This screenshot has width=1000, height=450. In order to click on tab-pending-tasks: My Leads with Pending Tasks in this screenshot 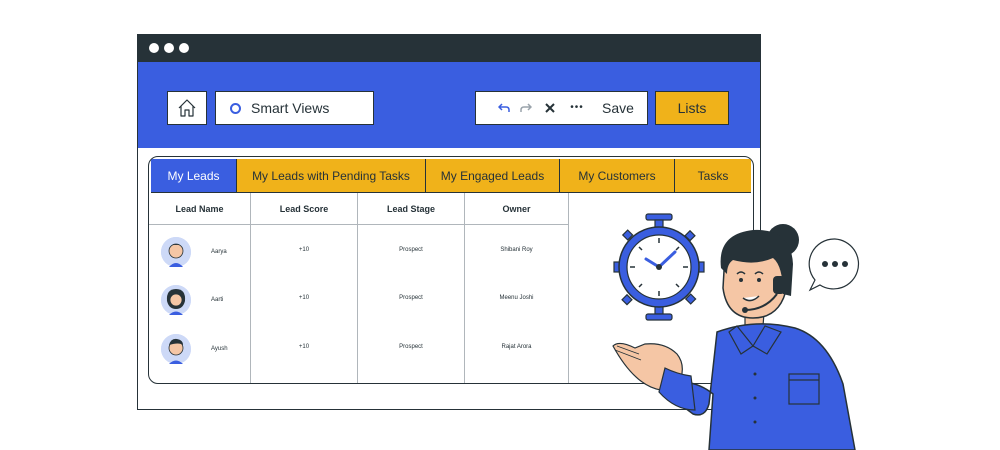, I will do `click(331, 176)`.